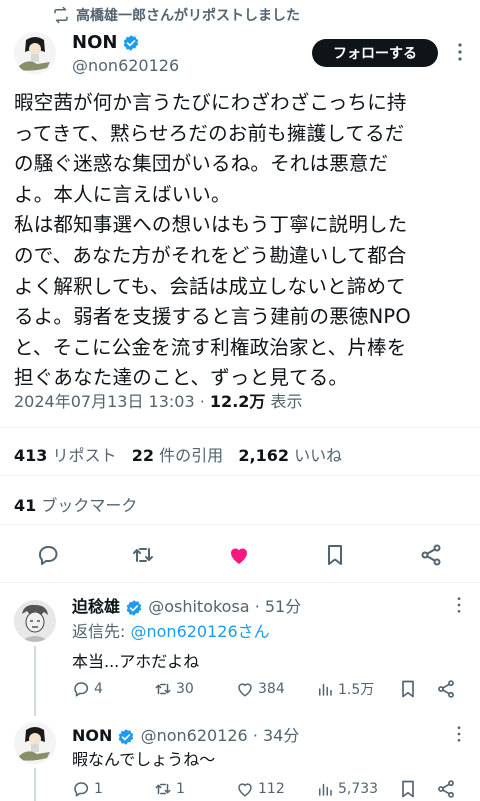 Image resolution: width=480 pixels, height=801 pixels. What do you see at coordinates (94, 42) in the screenshot?
I see `author-name: NON` at bounding box center [94, 42].